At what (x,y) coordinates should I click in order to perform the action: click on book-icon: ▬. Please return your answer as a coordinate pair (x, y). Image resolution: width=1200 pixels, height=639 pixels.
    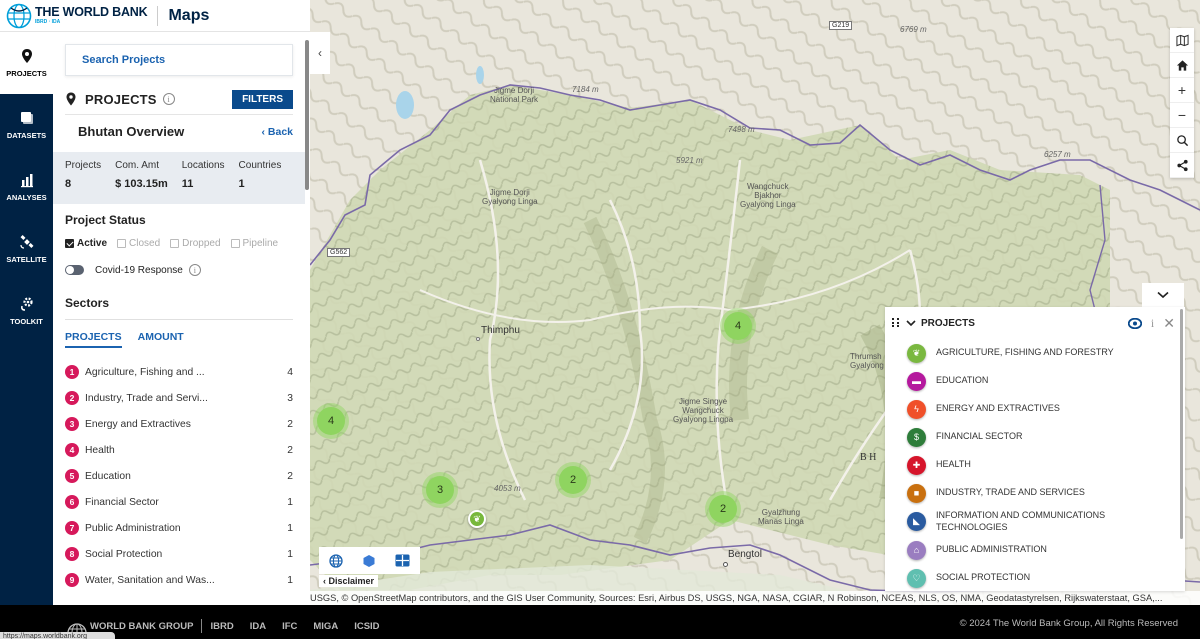
    Looking at the image, I should click on (916, 381).